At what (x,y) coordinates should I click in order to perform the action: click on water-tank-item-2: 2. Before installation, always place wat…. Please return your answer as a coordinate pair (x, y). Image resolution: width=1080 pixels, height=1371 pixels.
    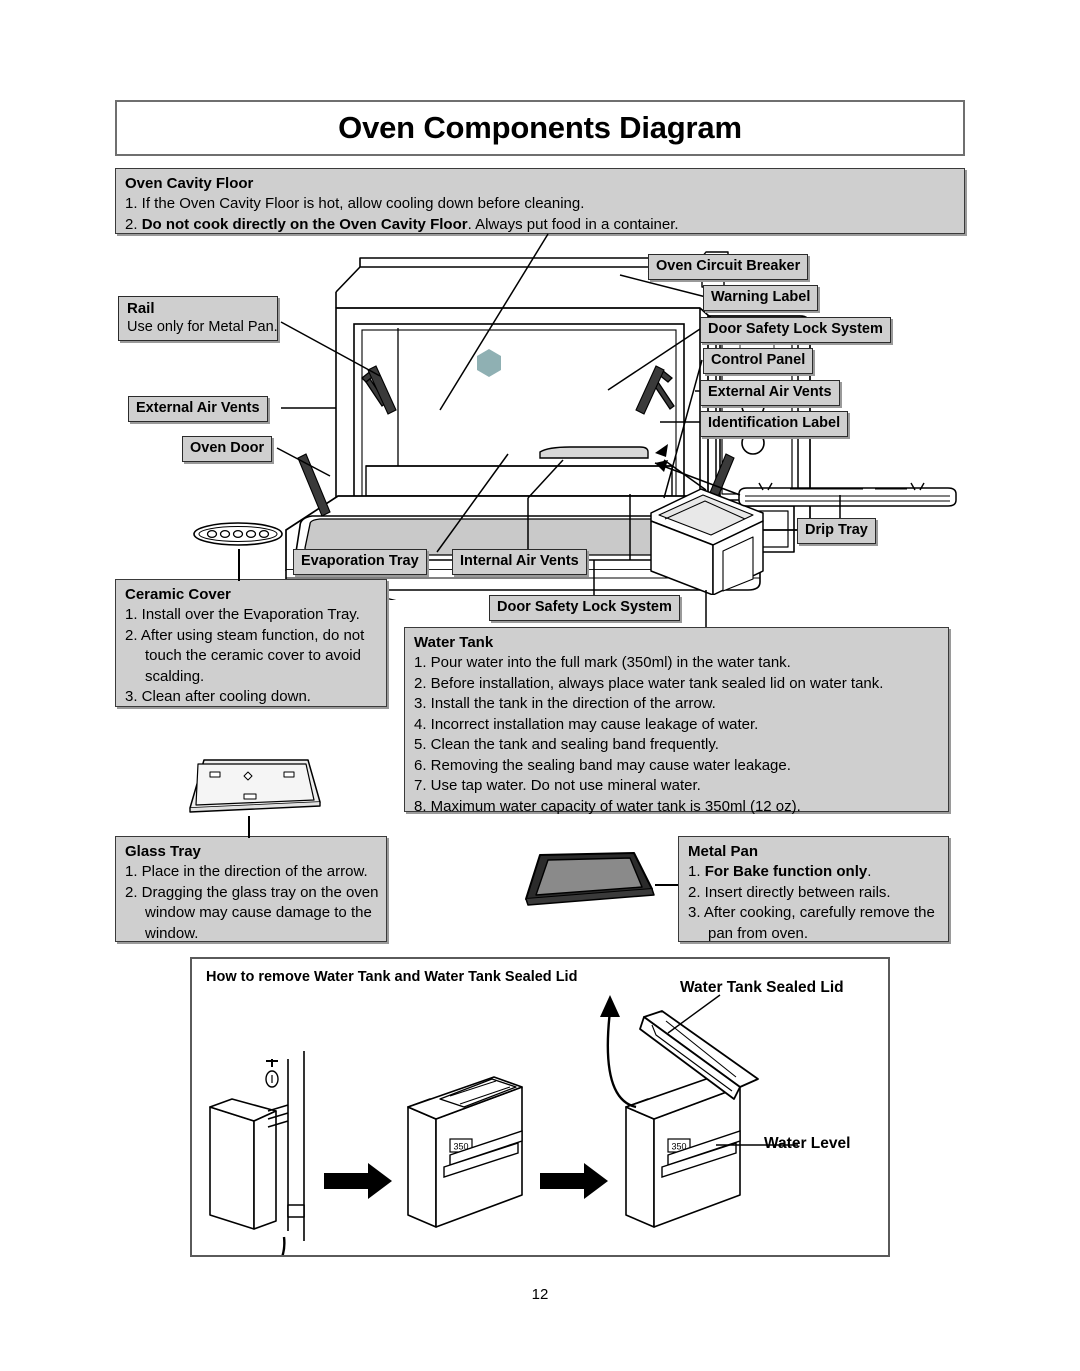
    Looking at the image, I should click on (649, 683).